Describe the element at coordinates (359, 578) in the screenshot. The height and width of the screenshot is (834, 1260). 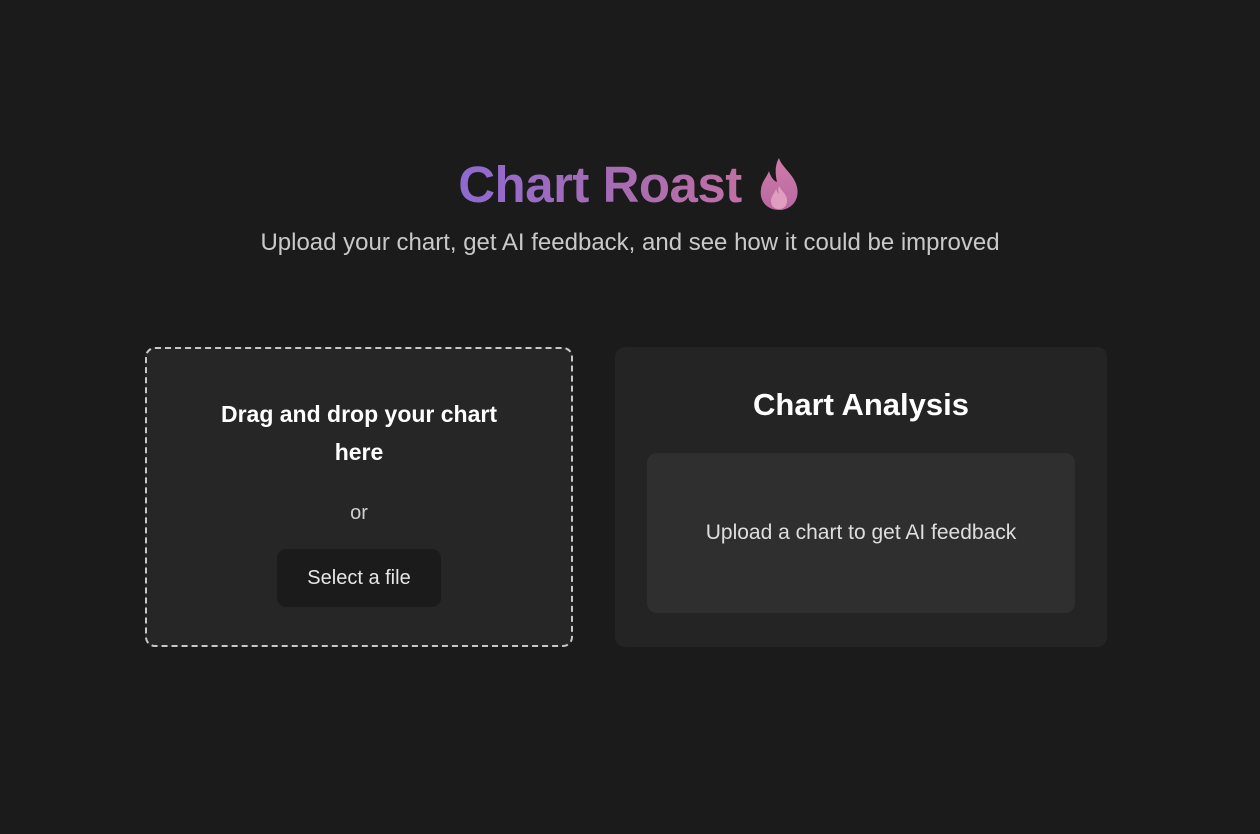
I see `select-file-button: Select a file` at that location.